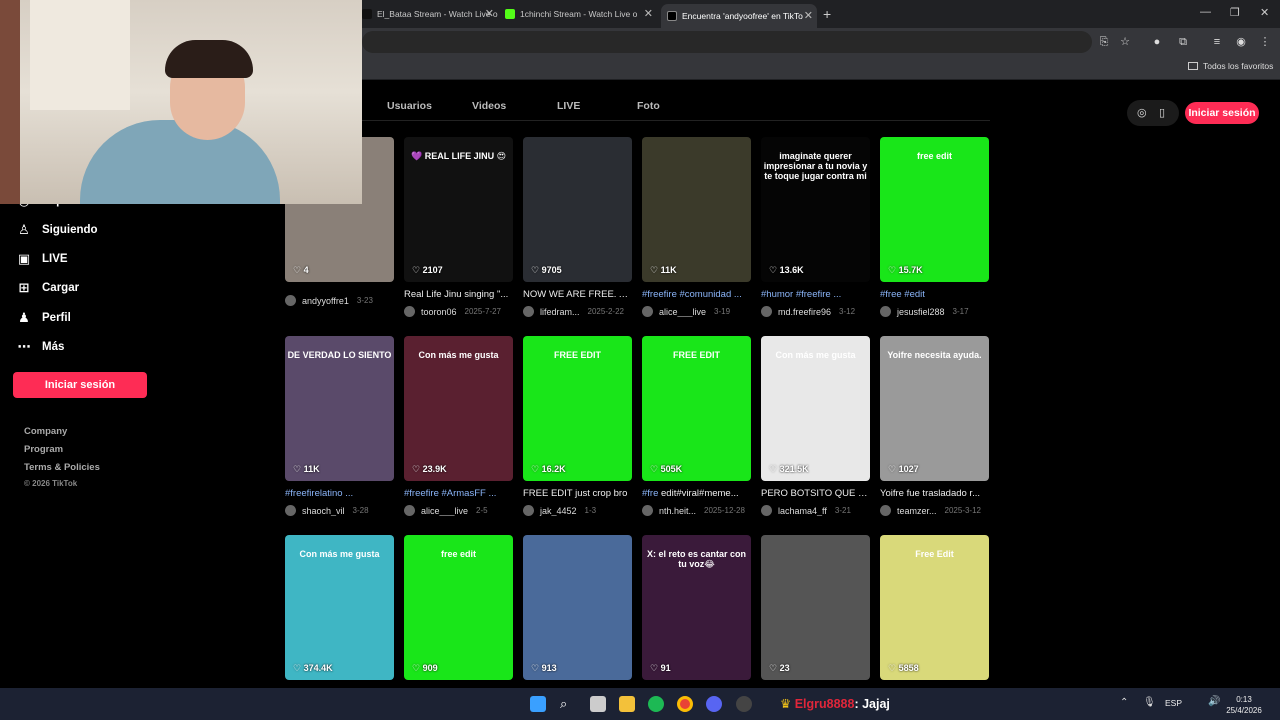 This screenshot has height=720, width=1280. Describe the element at coordinates (650, 493) in the screenshot. I see `description-hashtags: #fre` at that location.